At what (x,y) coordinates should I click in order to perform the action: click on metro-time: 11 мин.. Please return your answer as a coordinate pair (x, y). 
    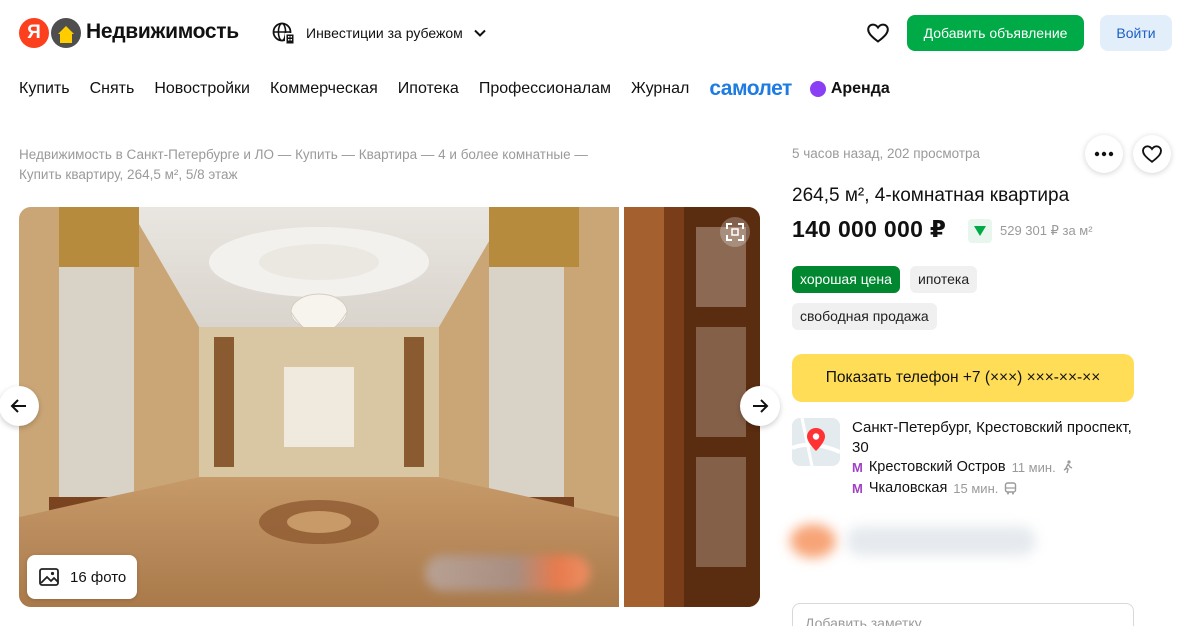
    Looking at the image, I should click on (1033, 467).